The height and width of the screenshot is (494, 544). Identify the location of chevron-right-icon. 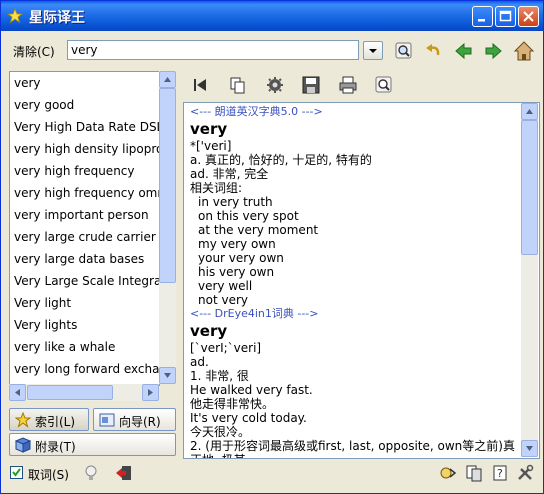
(150, 392).